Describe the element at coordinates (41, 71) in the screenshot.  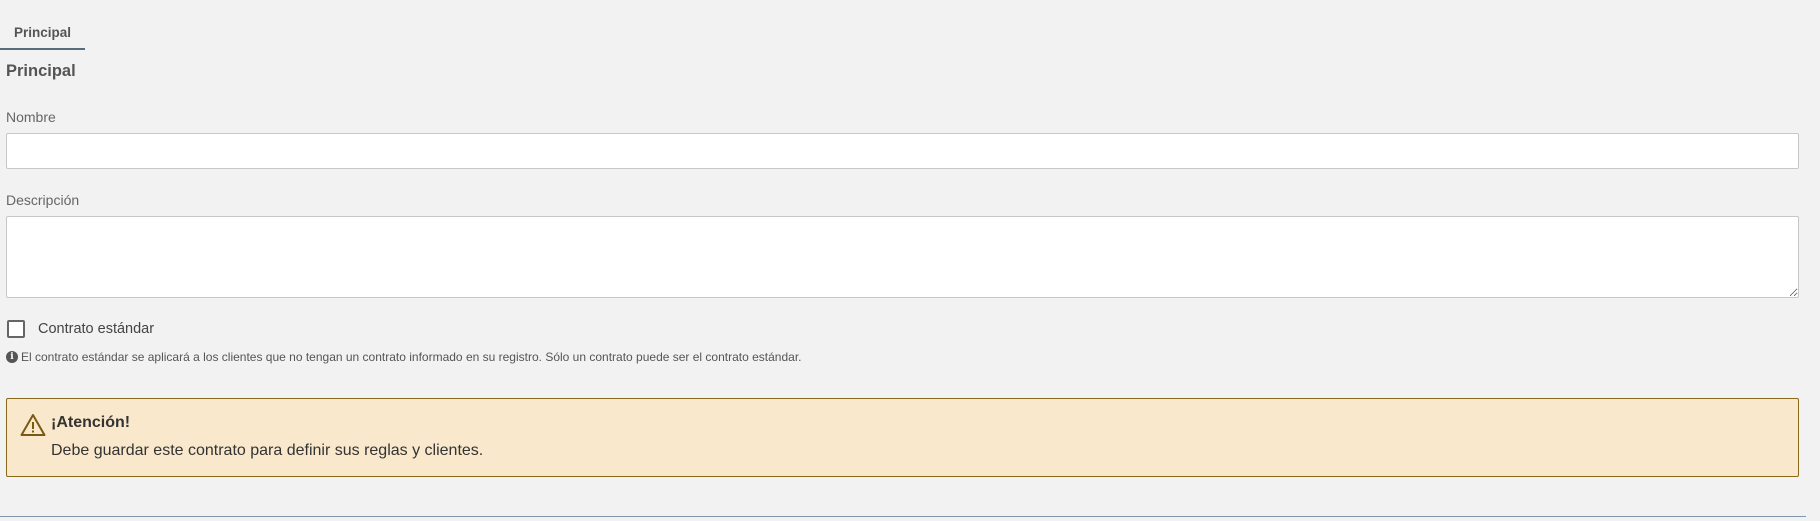
I see `section-title: Principal` at that location.